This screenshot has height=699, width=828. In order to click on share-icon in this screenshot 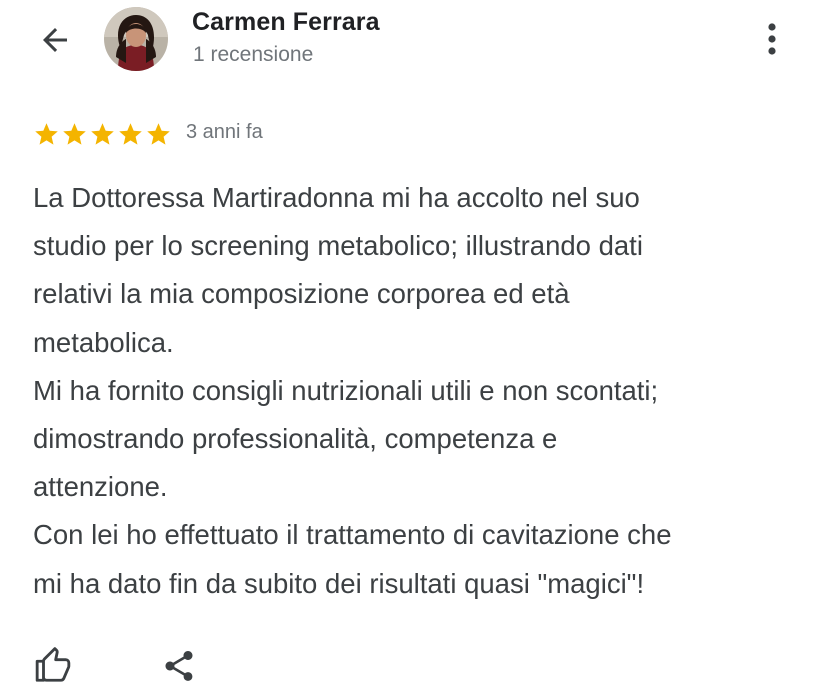, I will do `click(179, 666)`.